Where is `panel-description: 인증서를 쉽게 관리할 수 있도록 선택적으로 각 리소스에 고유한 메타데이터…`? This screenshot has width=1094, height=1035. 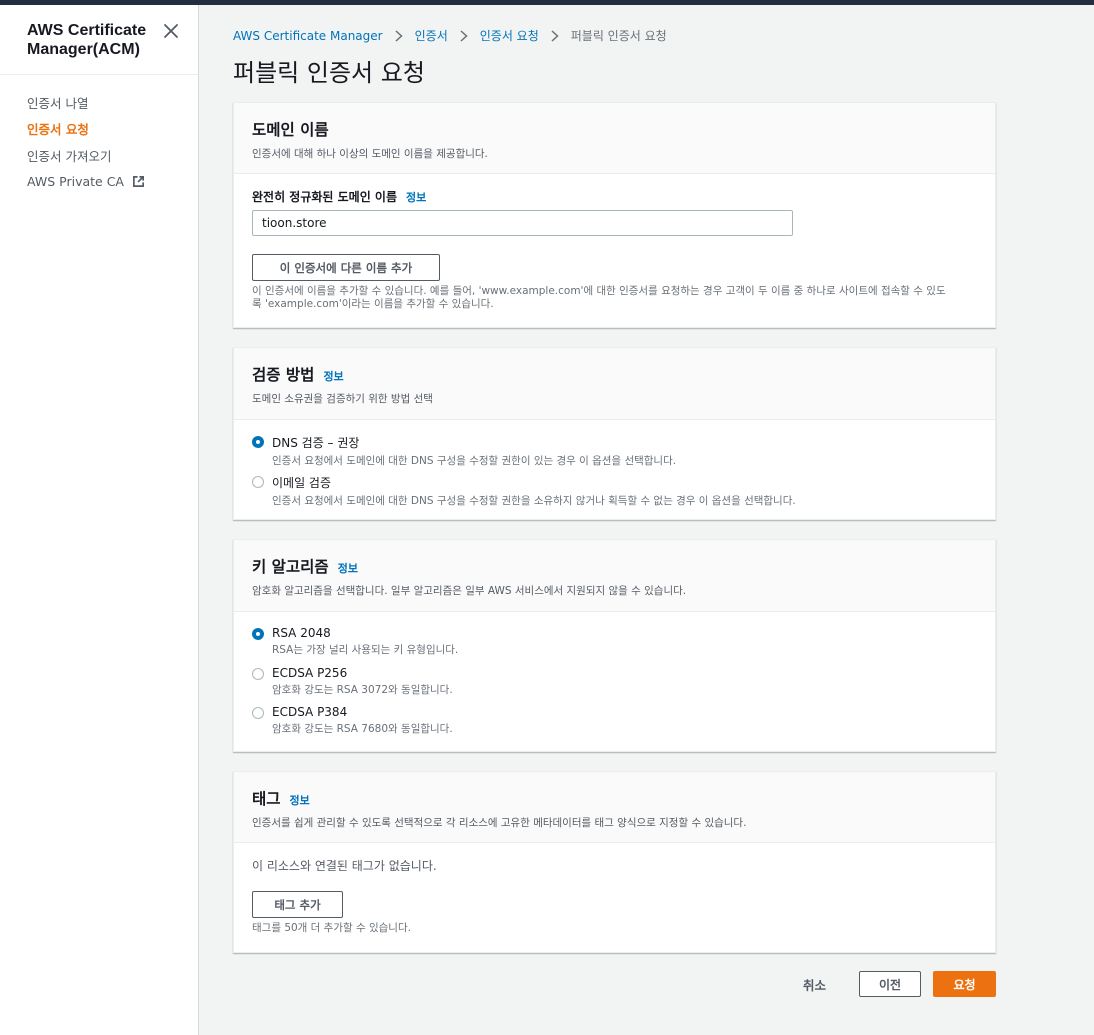
panel-description: 인증서를 쉽게 관리할 수 있도록 선택적으로 각 리소스에 고유한 메타데이터… is located at coordinates (499, 823).